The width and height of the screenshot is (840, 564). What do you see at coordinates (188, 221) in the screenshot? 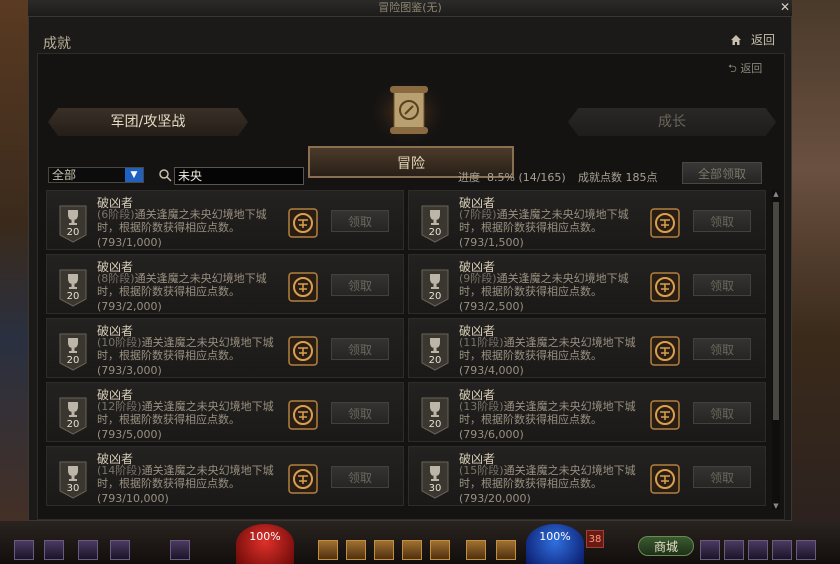
I see `achievement-desc-wrap: (6阶段)通关逢魔之未央幻境地下城时，根据阶数获得相应点数。` at bounding box center [188, 221].